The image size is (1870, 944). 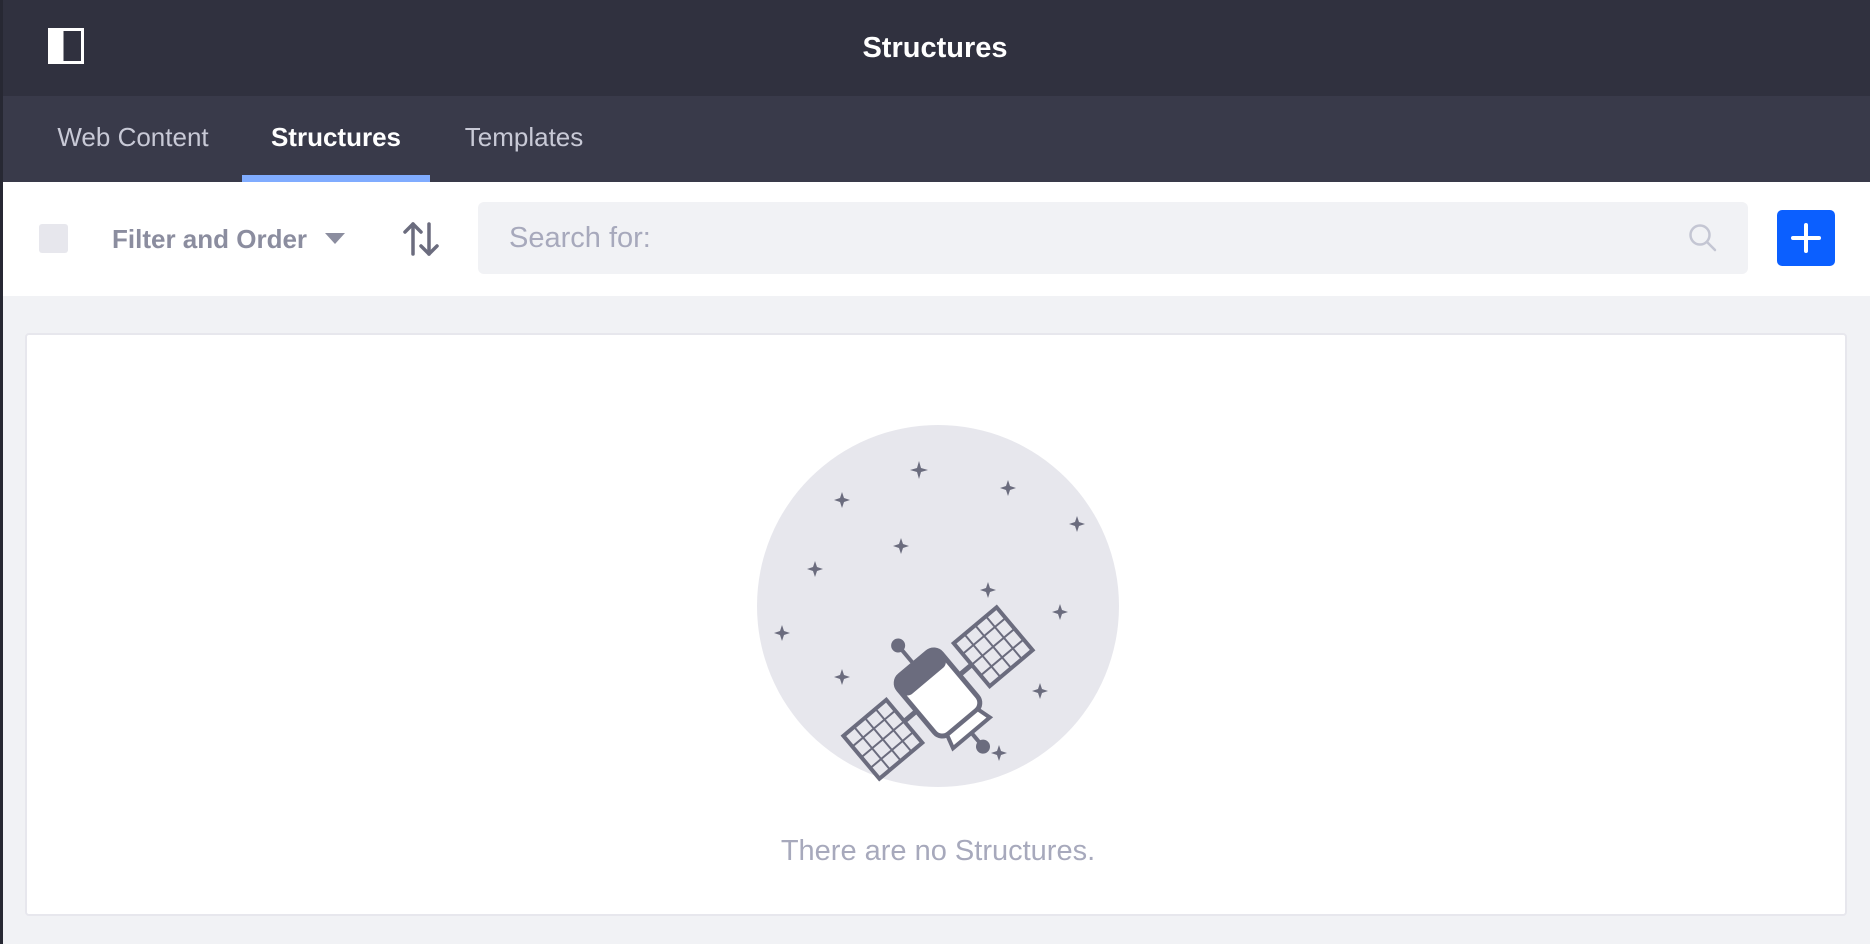 I want to click on satellite-illustration, so click(x=938, y=606).